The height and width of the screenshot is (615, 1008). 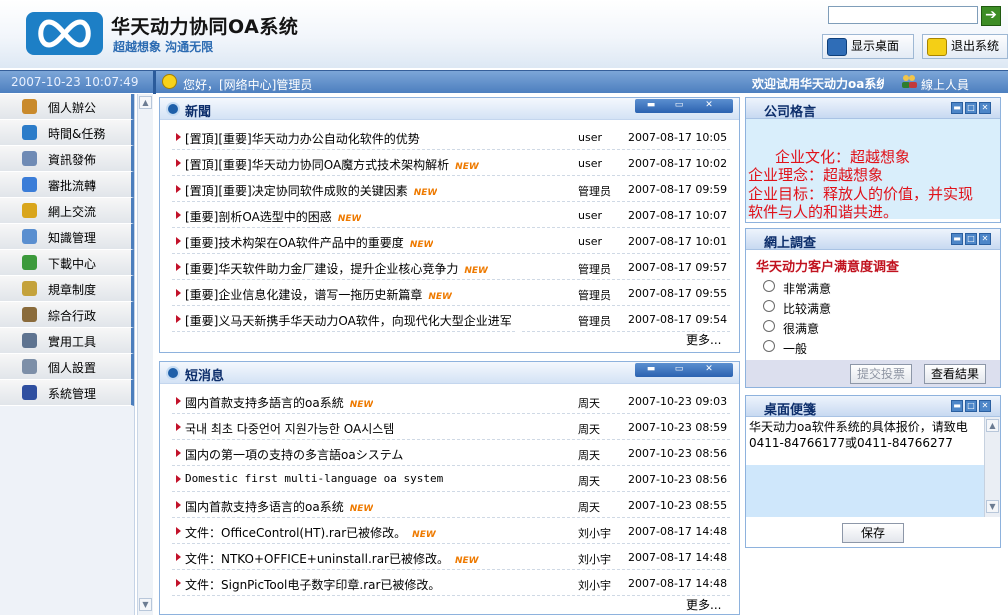 I want to click on item-title-link: [重要]剖析OA选型中的困惑 NEW, so click(x=273, y=216).